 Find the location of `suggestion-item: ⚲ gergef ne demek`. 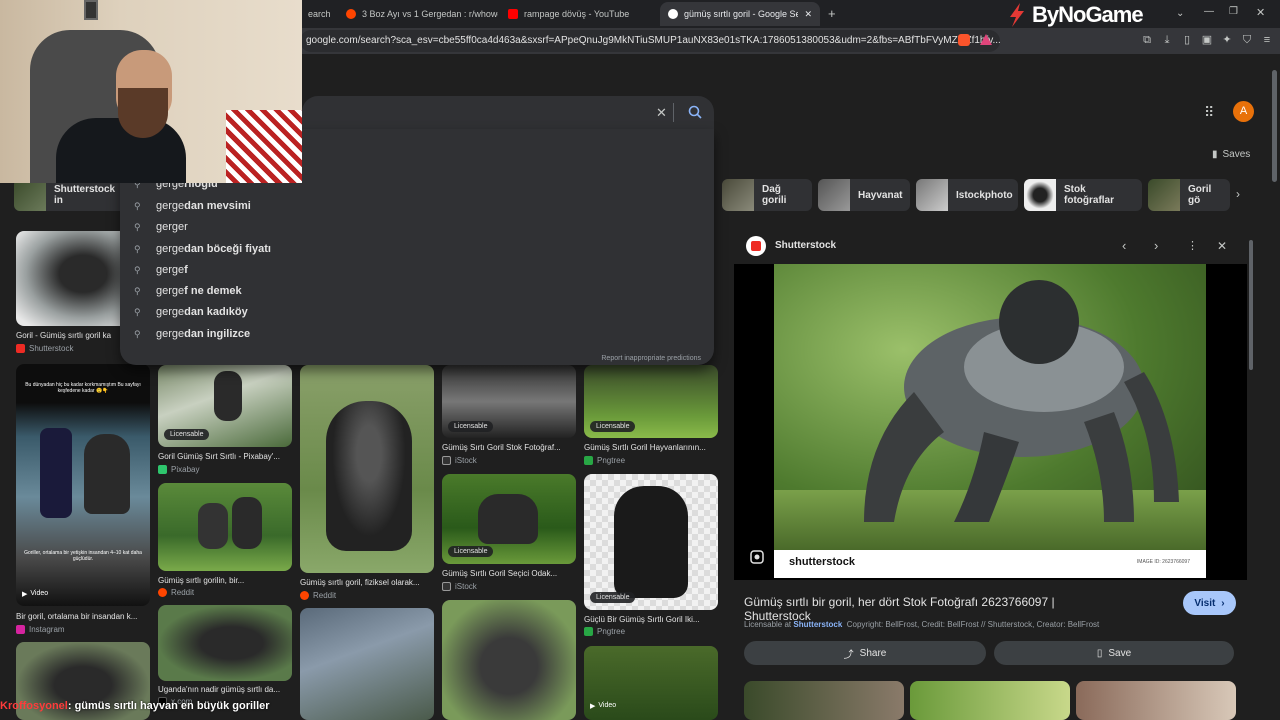

suggestion-item: ⚲ gergef ne demek is located at coordinates (188, 291).